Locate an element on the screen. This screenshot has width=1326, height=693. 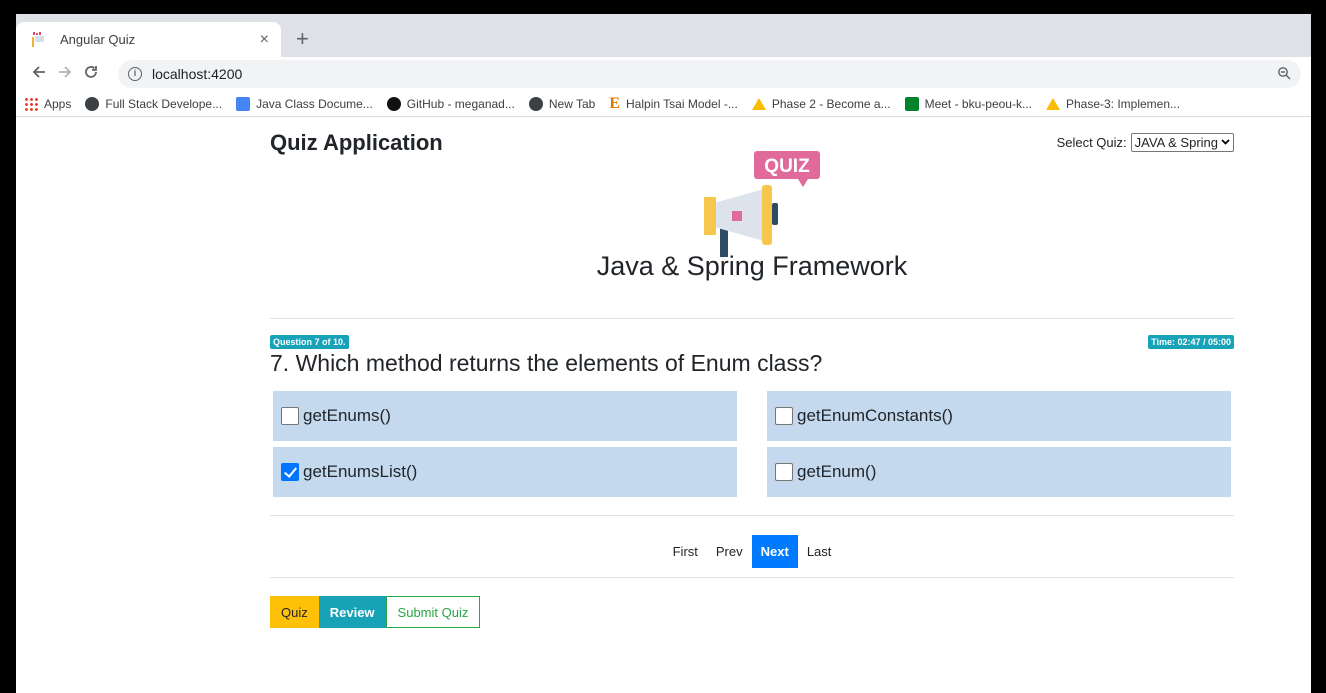
bookmark-new-tab: New Tab is located at coordinates (561, 103).